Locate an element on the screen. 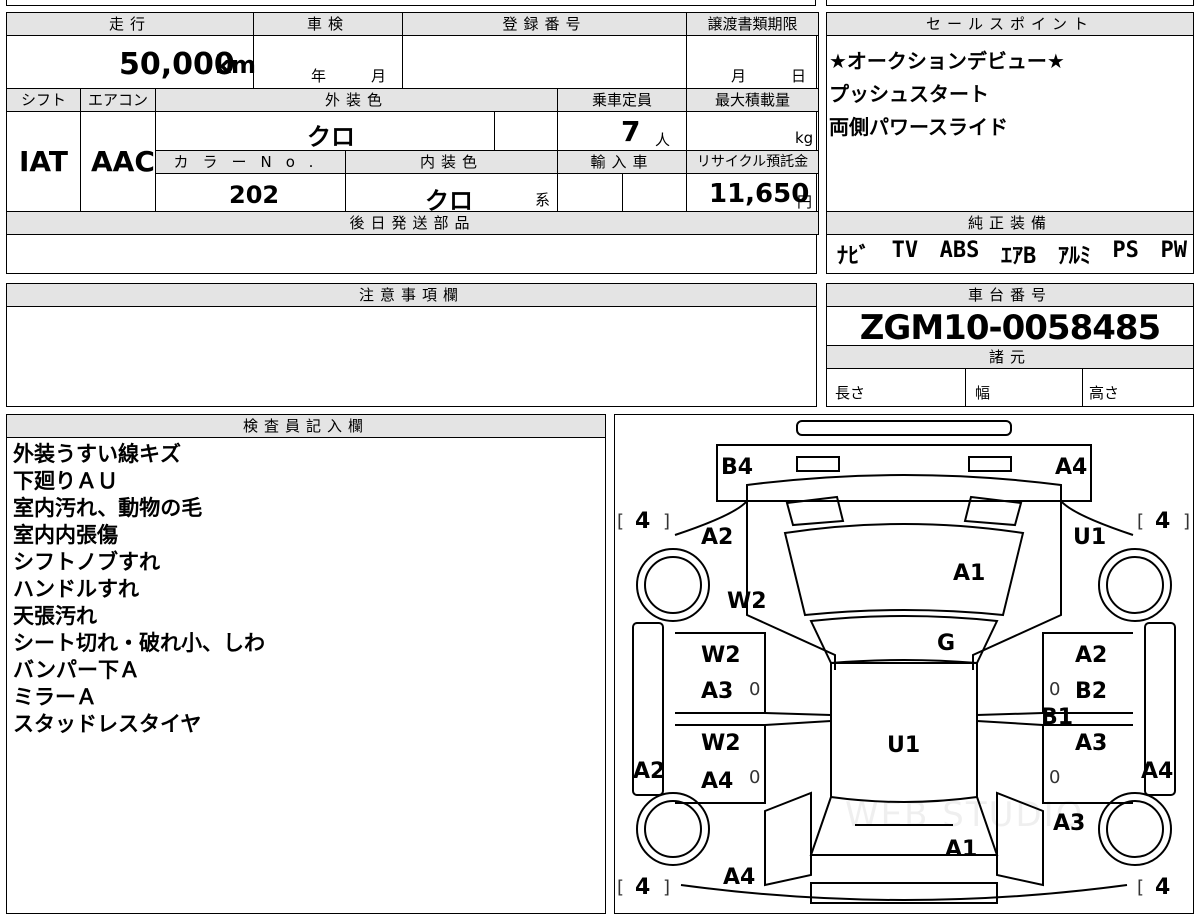 The image size is (1200, 914). inspector-line: ハンドルすれ is located at coordinates (76, 589).